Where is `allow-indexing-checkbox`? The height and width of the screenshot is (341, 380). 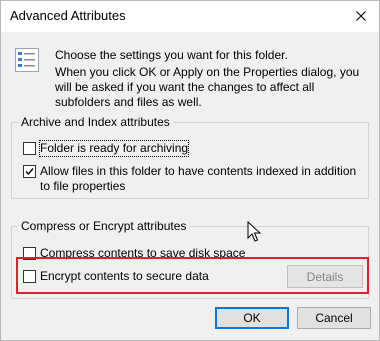 allow-indexing-checkbox is located at coordinates (29, 171).